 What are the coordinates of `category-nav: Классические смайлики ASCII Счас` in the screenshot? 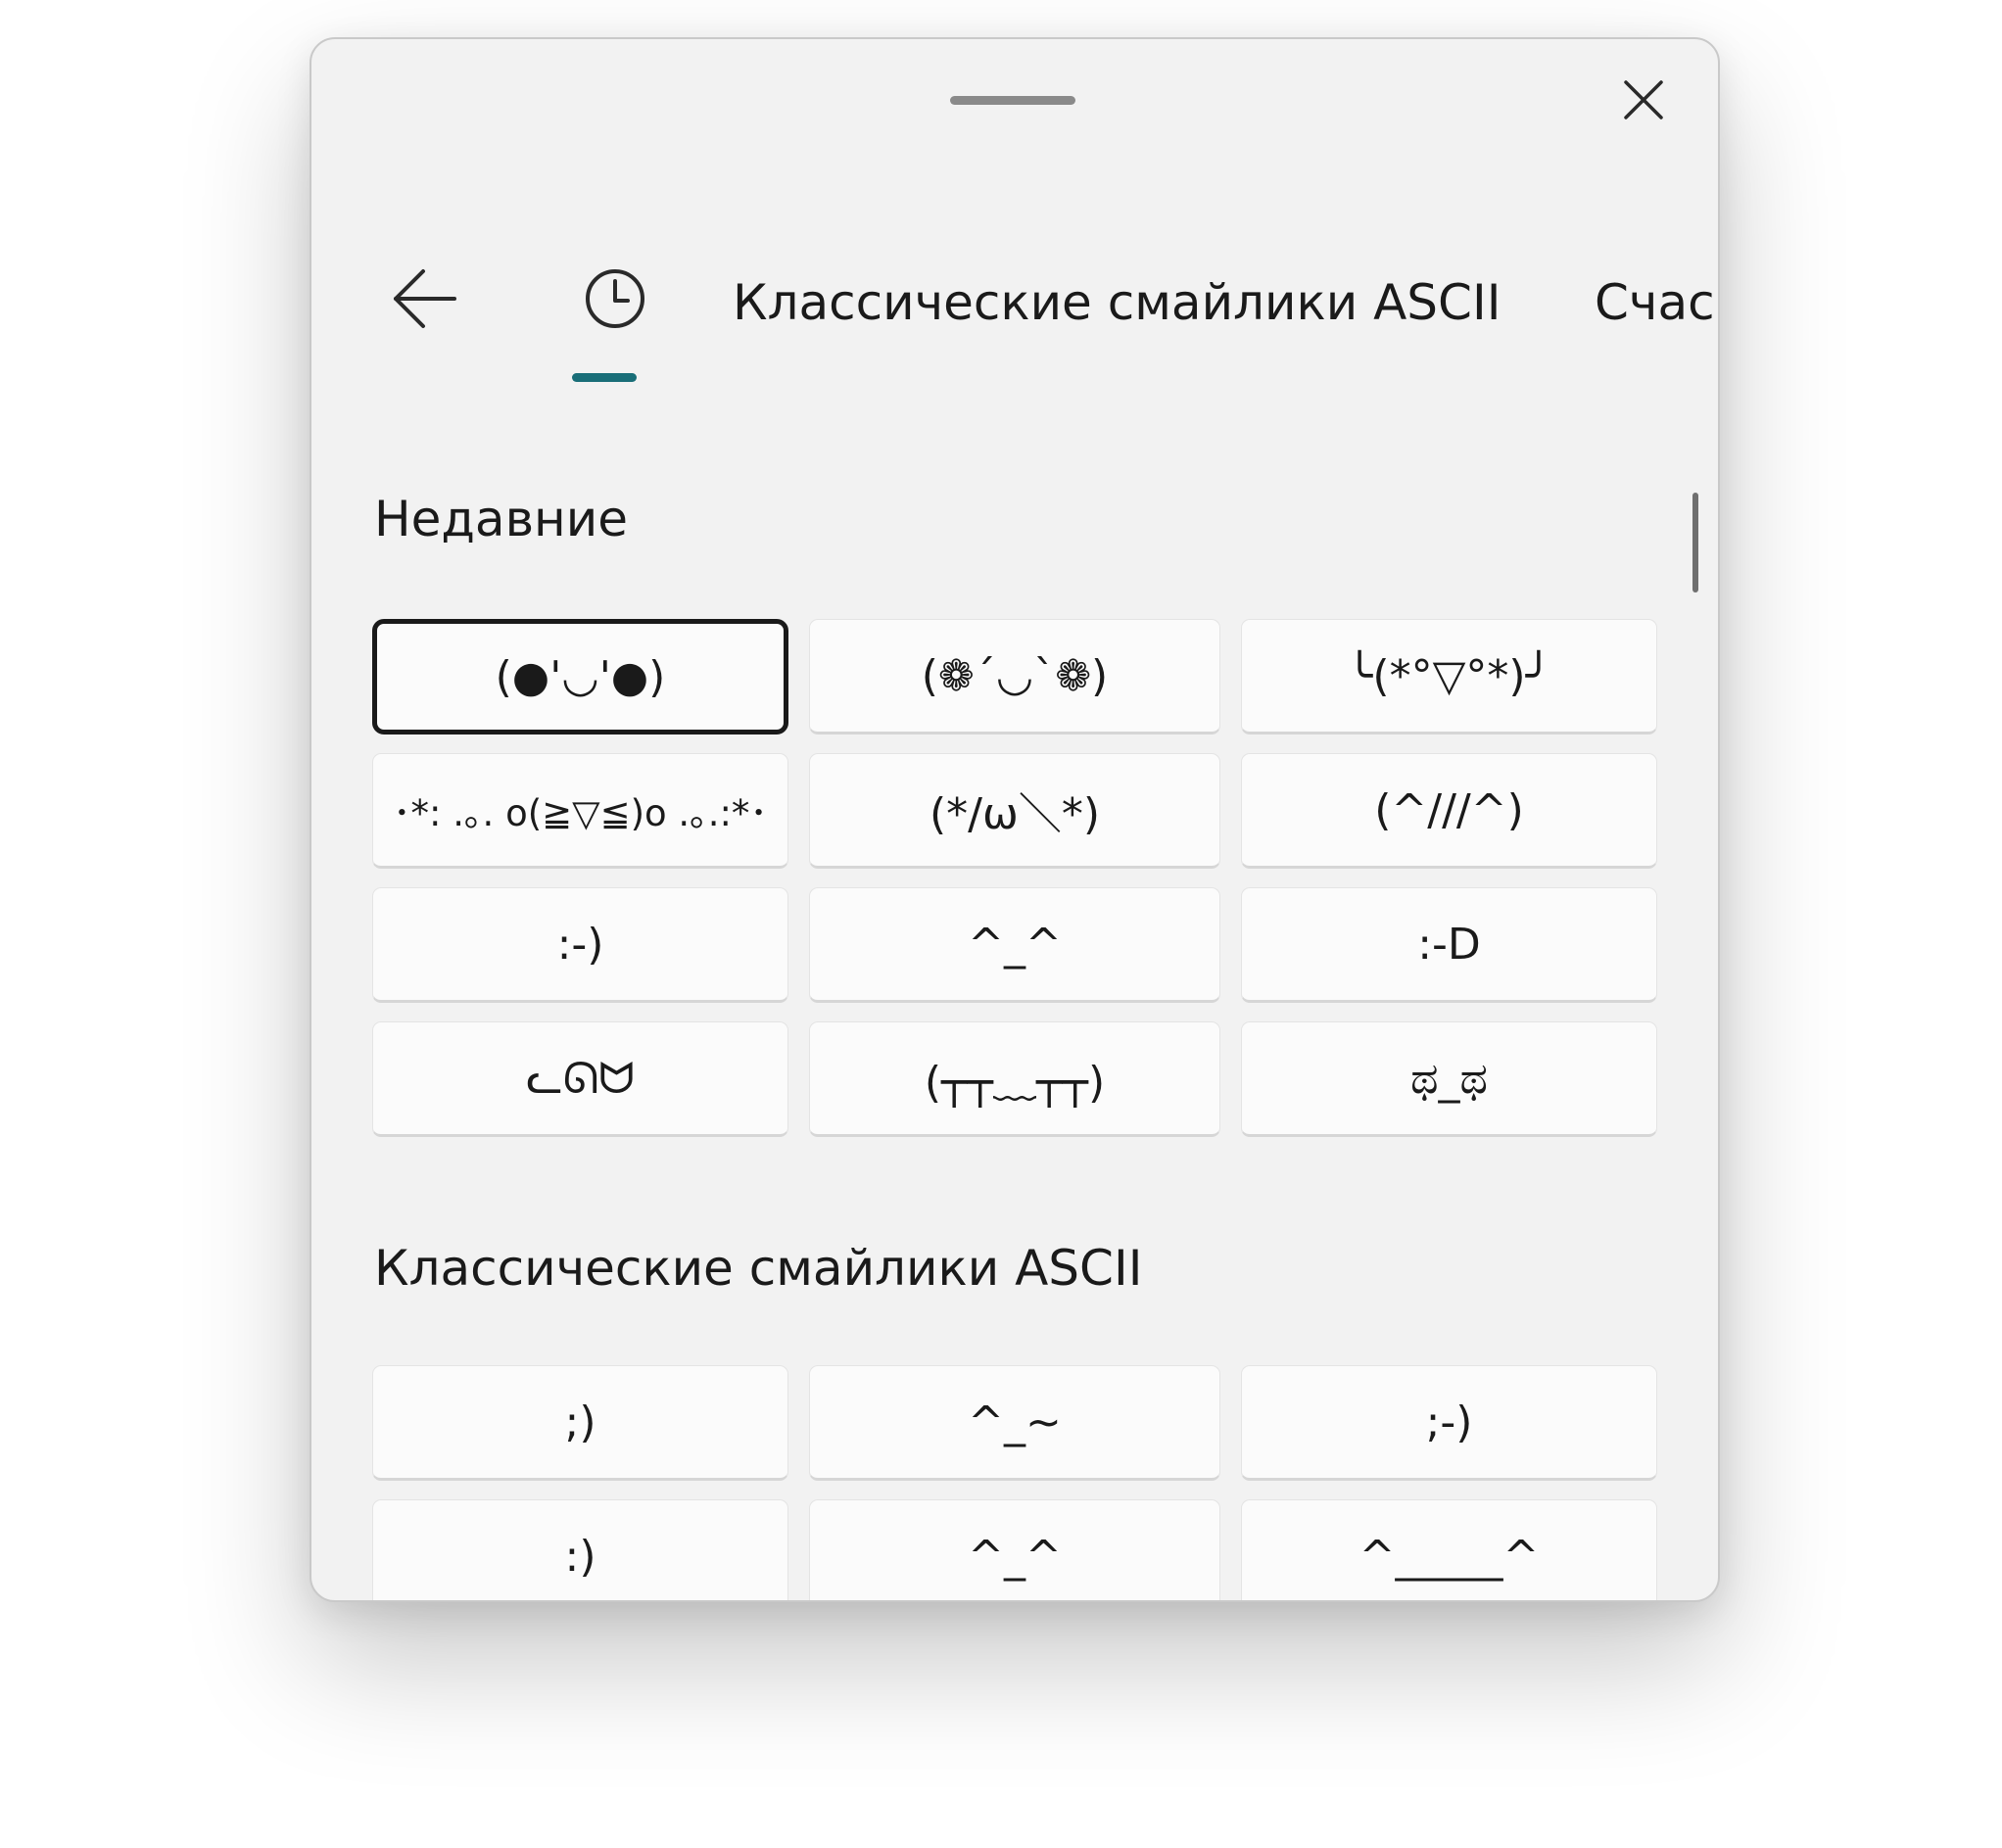 It's located at (1015, 313).